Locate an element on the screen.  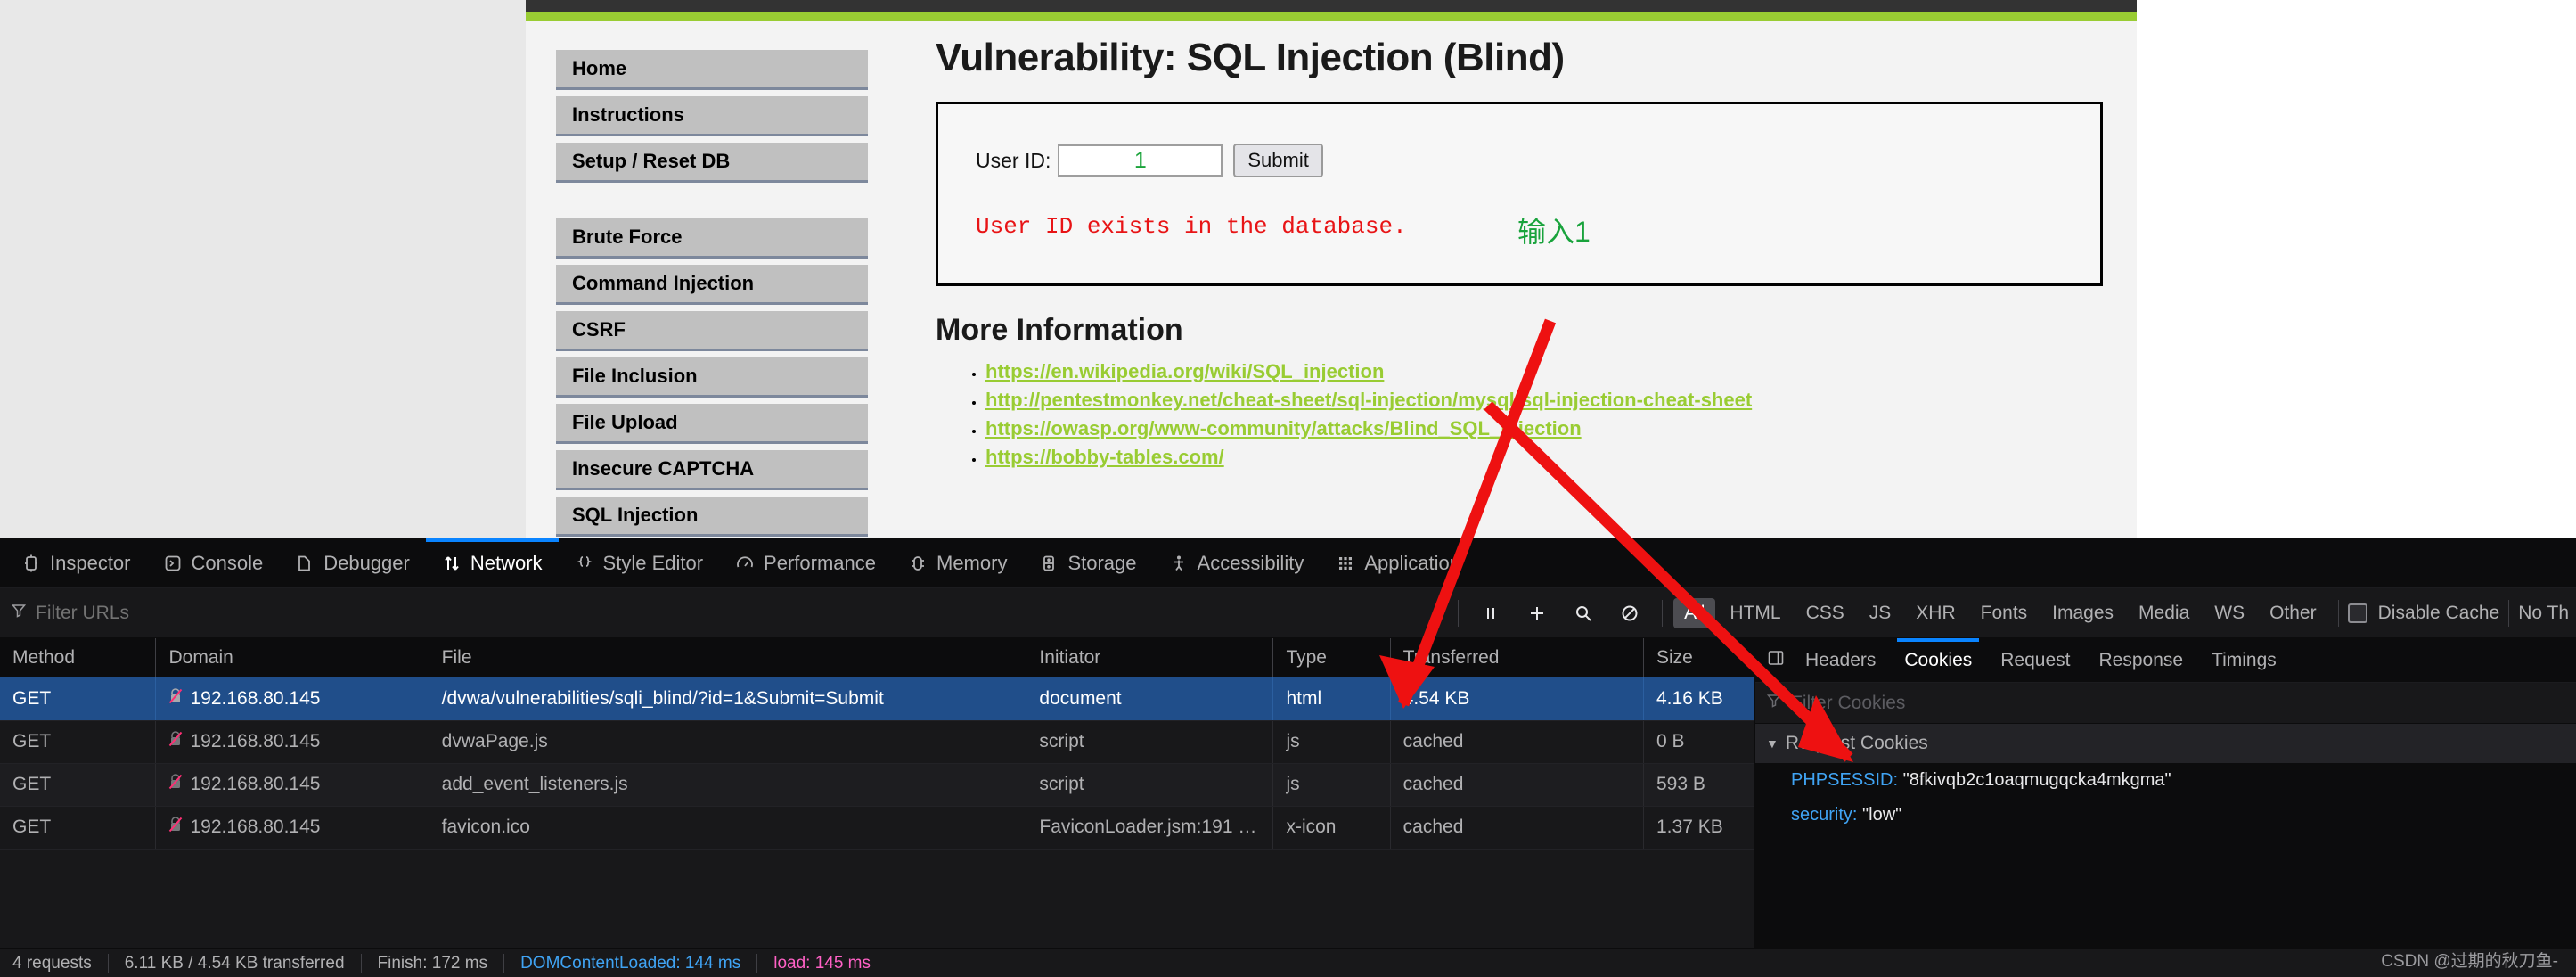
column-header-domain: Domain is located at coordinates (292, 657).